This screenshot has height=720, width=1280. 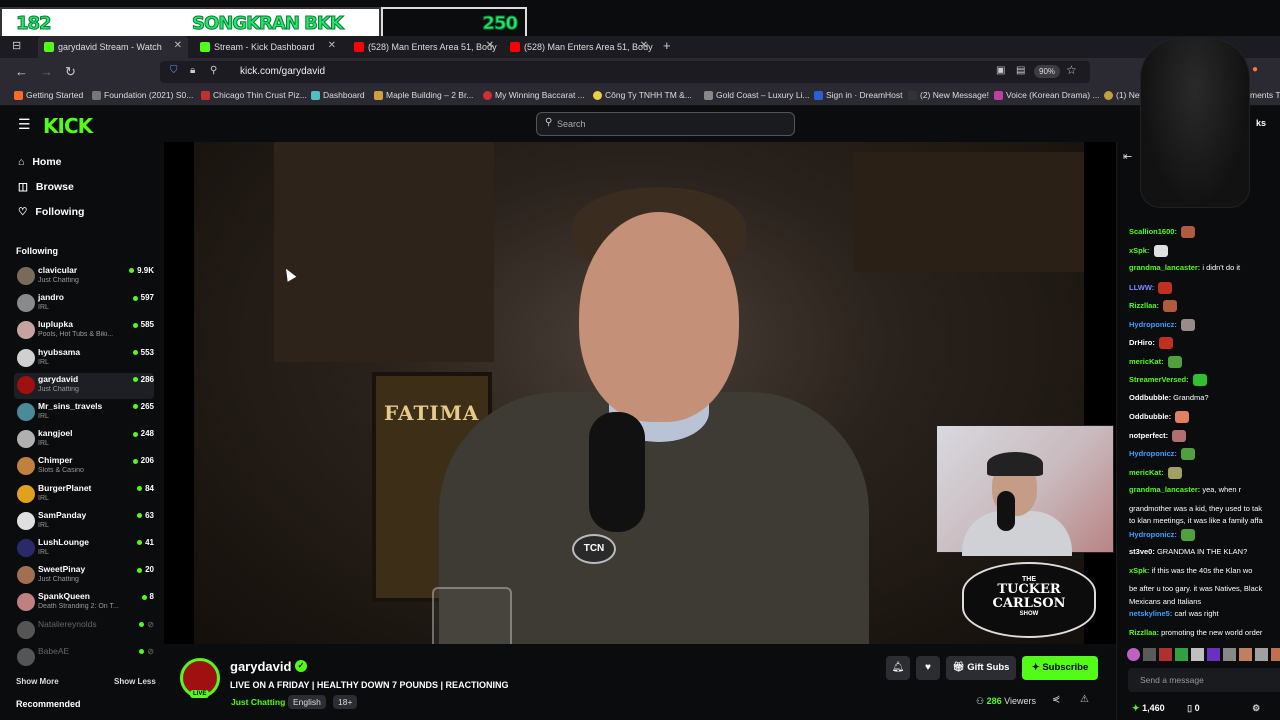 What do you see at coordinates (1071, 70) in the screenshot?
I see `bookmark-star-icon: ☆` at bounding box center [1071, 70].